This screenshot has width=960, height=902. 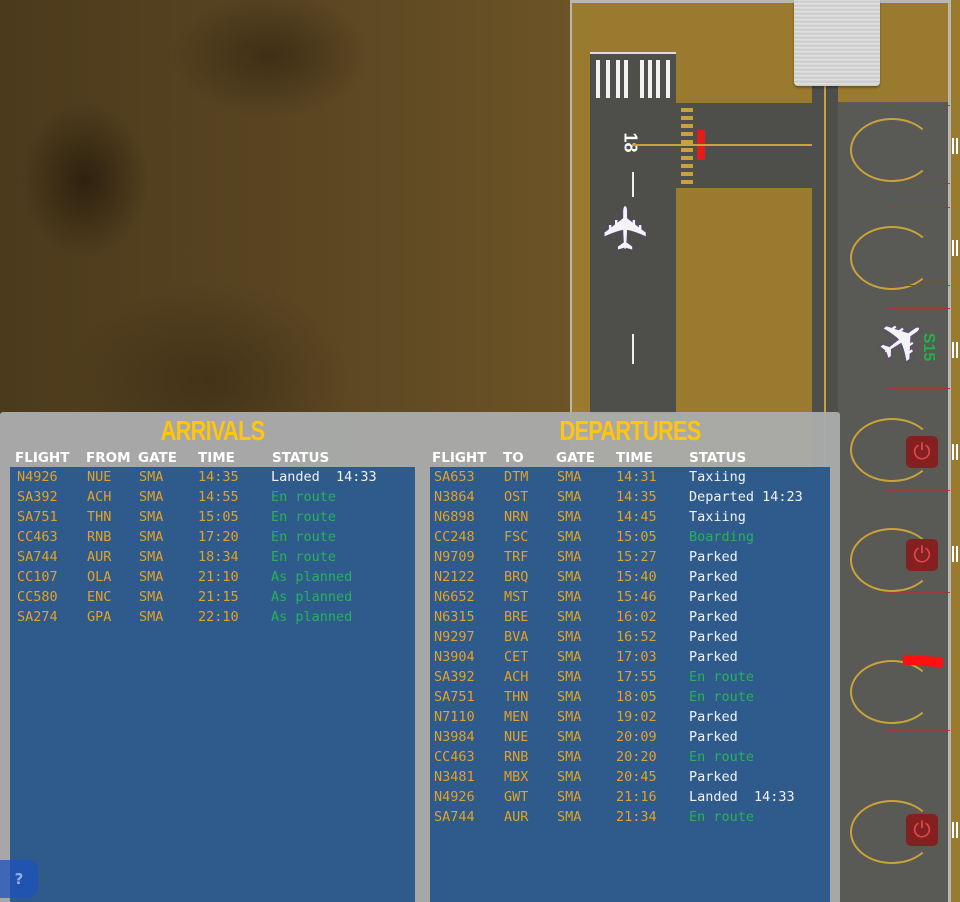 I want to click on help-button: ?, so click(x=19, y=879).